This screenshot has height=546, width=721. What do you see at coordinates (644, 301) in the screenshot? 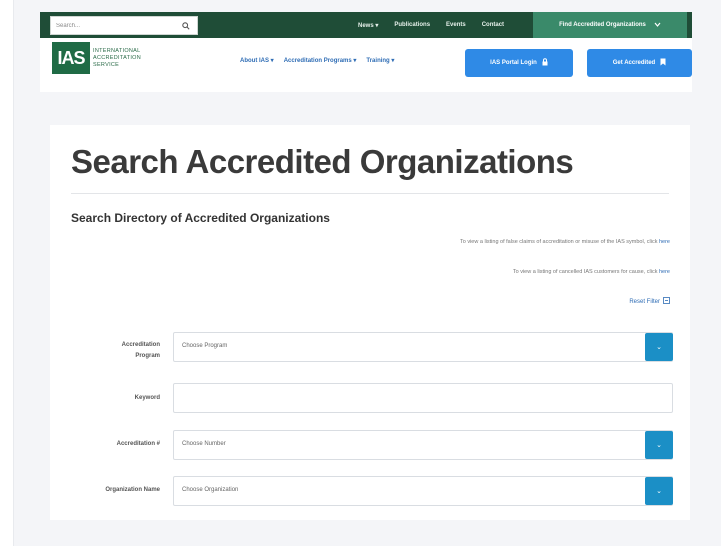
I see `reset-filter-label: Reset Filter` at bounding box center [644, 301].